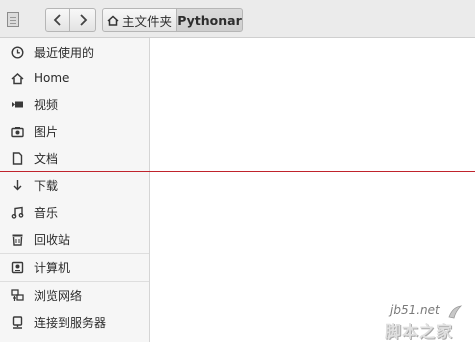 Image resolution: width=475 pixels, height=342 pixels. Describe the element at coordinates (46, 212) in the screenshot. I see `sidebar-item-label: 音乐` at that location.